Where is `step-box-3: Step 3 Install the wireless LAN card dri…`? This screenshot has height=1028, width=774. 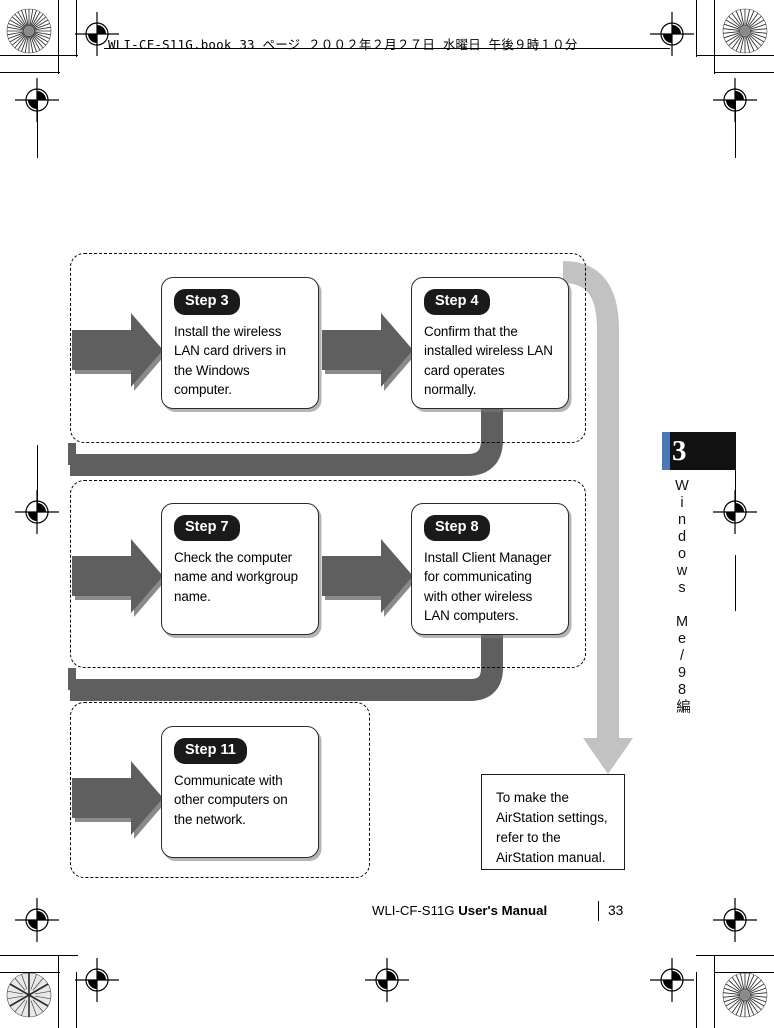 step-box-3: Step 3 Install the wireless LAN card dri… is located at coordinates (240, 343).